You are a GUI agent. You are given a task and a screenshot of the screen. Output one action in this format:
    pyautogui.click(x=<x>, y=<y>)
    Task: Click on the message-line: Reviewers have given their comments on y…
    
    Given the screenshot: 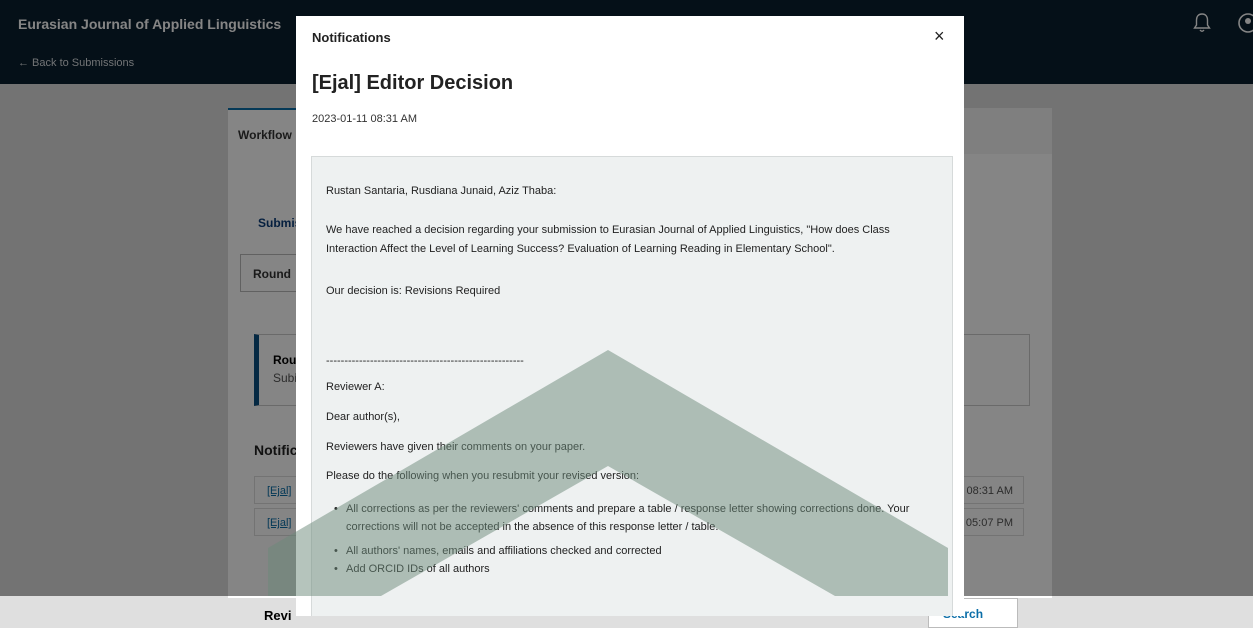 What is the action you would take?
    pyautogui.click(x=456, y=447)
    